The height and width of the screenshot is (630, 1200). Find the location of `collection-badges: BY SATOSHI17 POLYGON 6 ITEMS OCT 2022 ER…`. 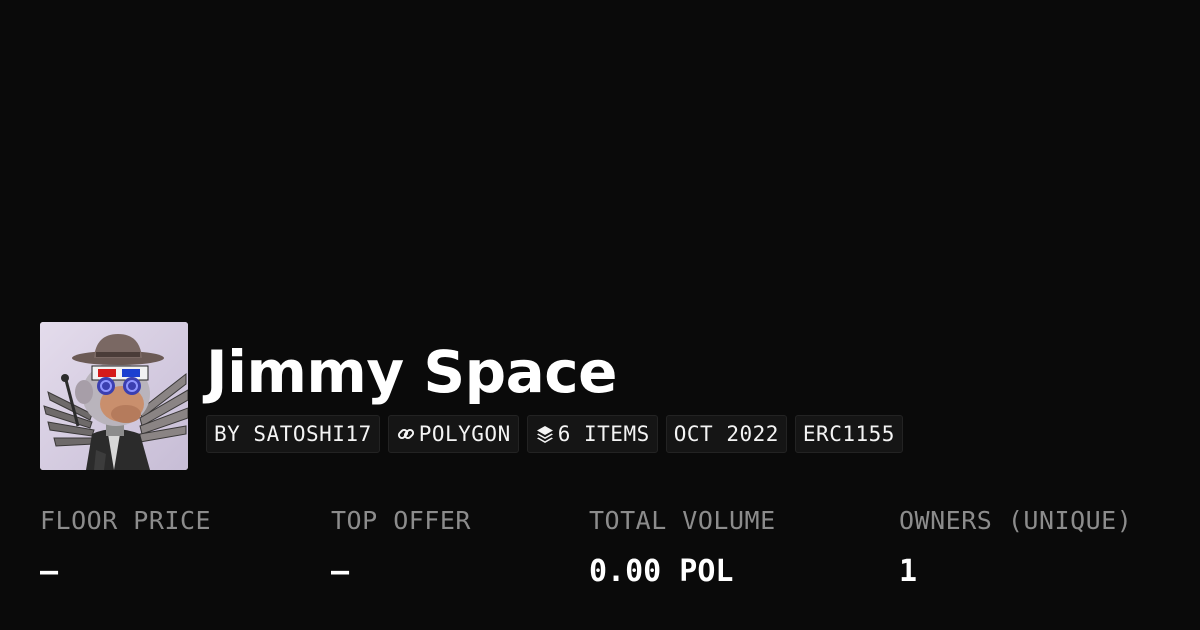

collection-badges: BY SATOSHI17 POLYGON 6 ITEMS OCT 2022 ER… is located at coordinates (554, 434).